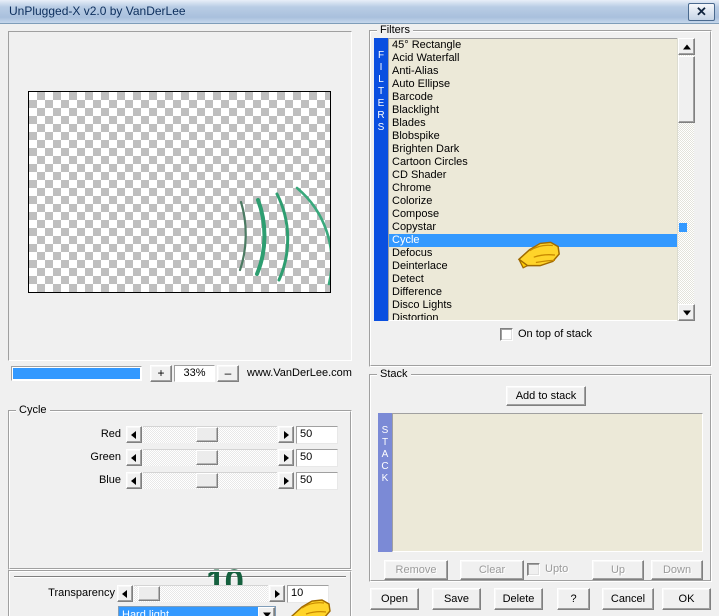 Image resolution: width=719 pixels, height=616 pixels. I want to click on filters-strip-letter-t: T, so click(381, 91).